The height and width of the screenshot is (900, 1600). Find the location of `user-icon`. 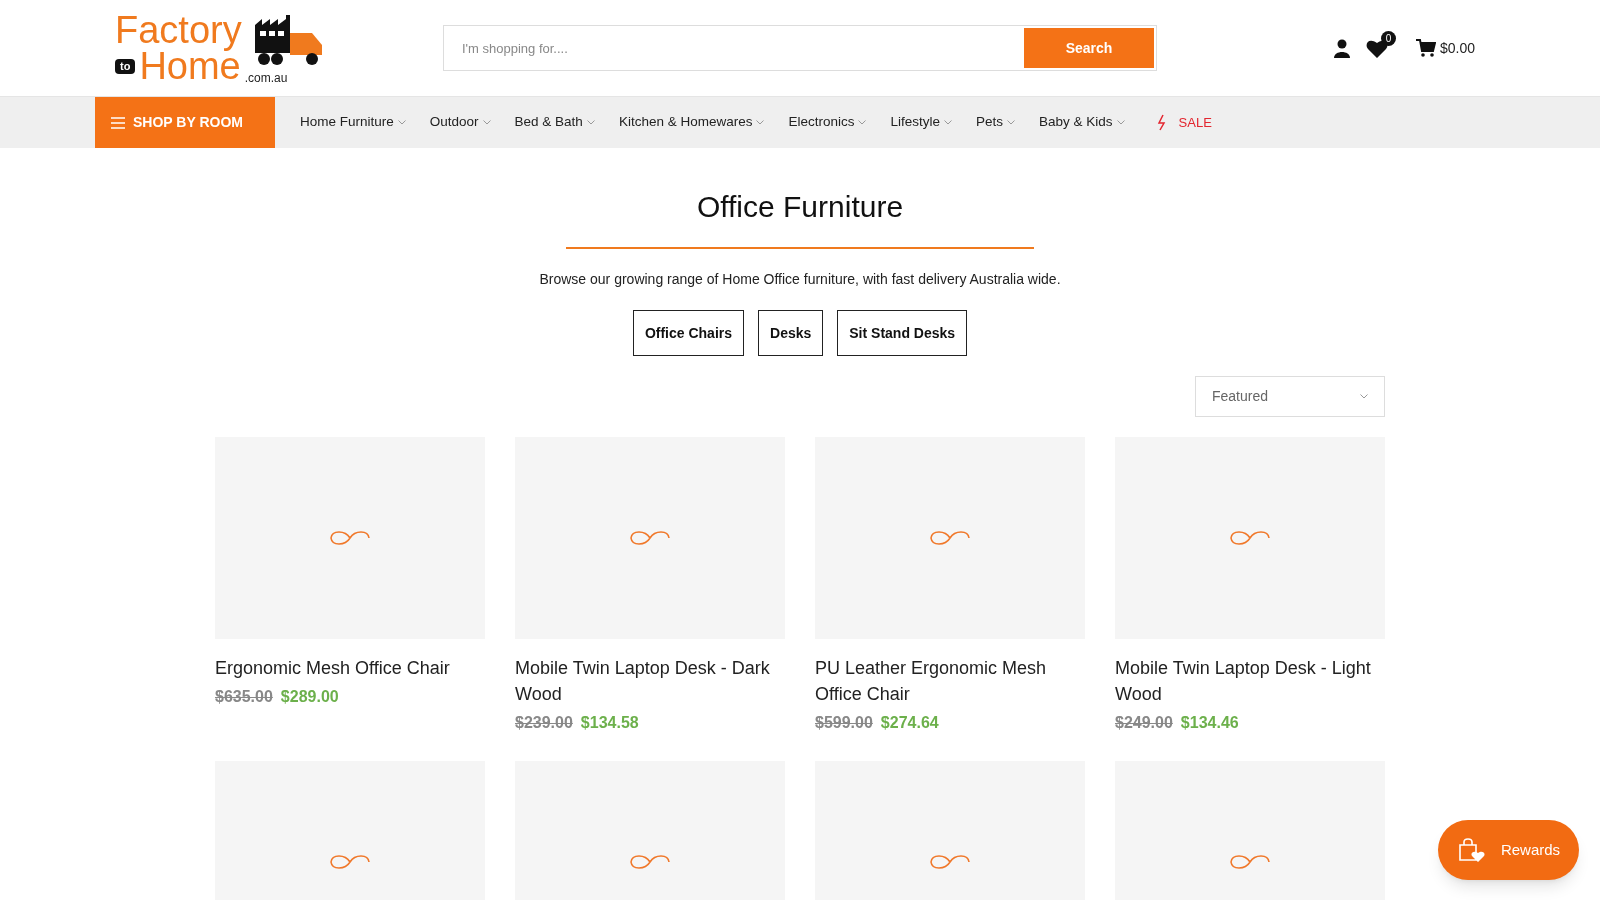

user-icon is located at coordinates (1341, 48).